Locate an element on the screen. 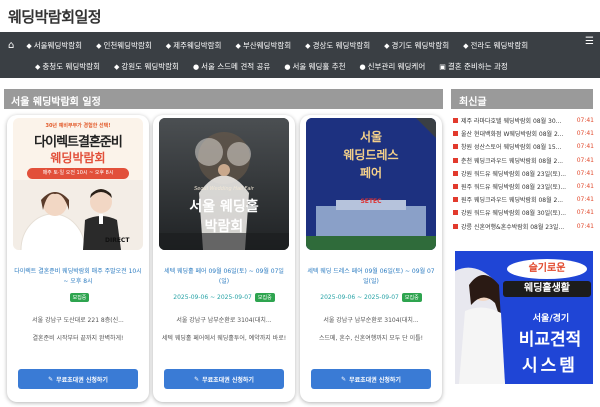 Image resolution: width=600 pixels, height=407 pixels. nav-item-gyeongsang: ◆ 경상도 웨딩박람회 is located at coordinates (337, 45).